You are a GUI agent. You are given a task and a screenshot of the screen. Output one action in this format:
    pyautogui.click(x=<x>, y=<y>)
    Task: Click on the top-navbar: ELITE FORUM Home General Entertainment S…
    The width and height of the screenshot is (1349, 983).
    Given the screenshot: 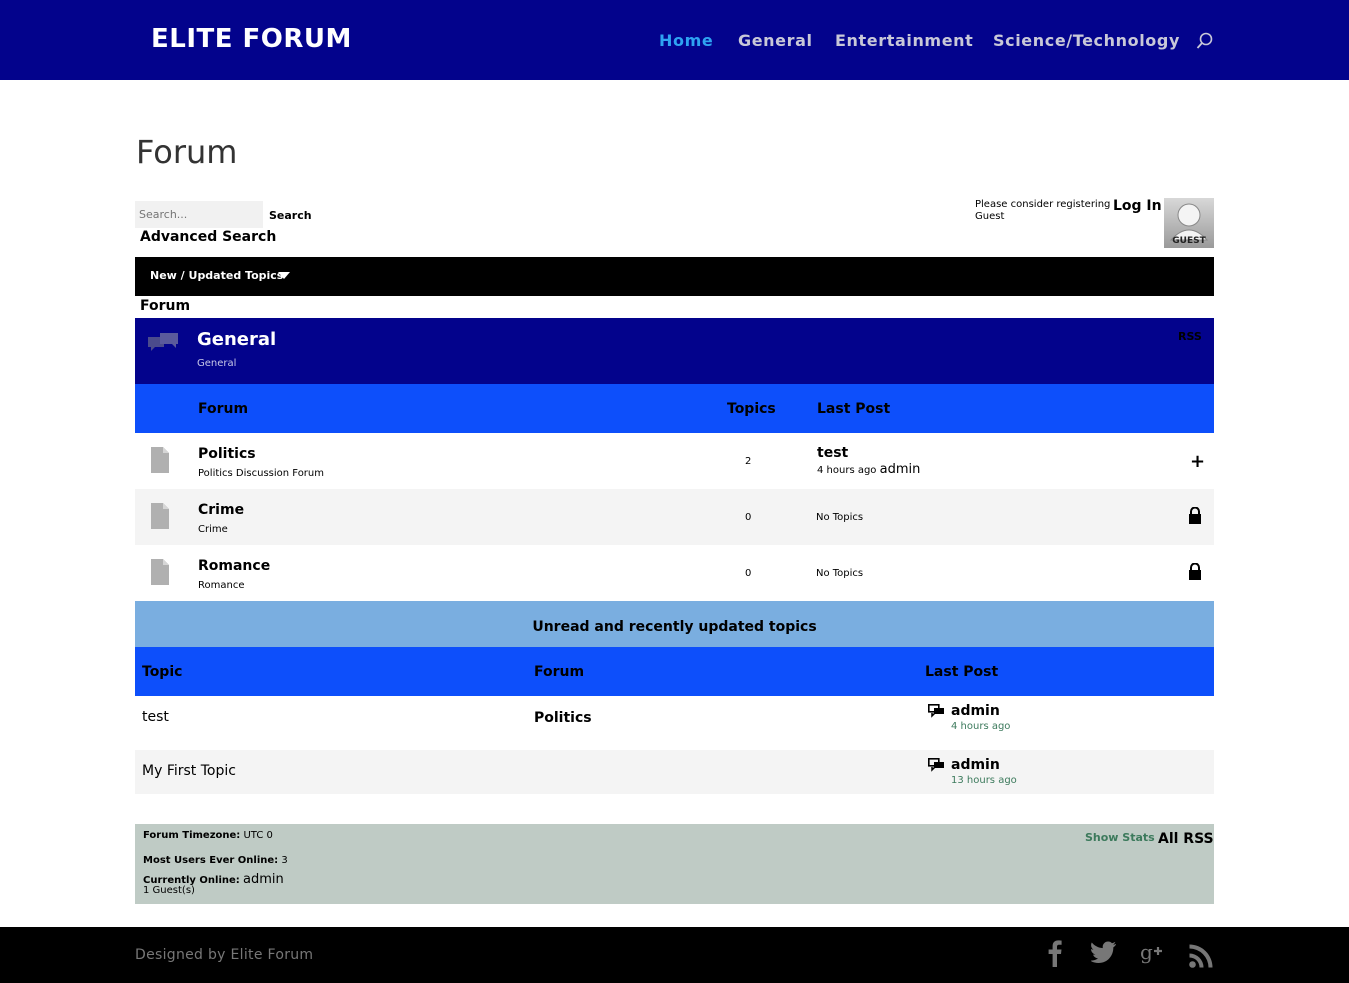 What is the action you would take?
    pyautogui.click(x=674, y=40)
    